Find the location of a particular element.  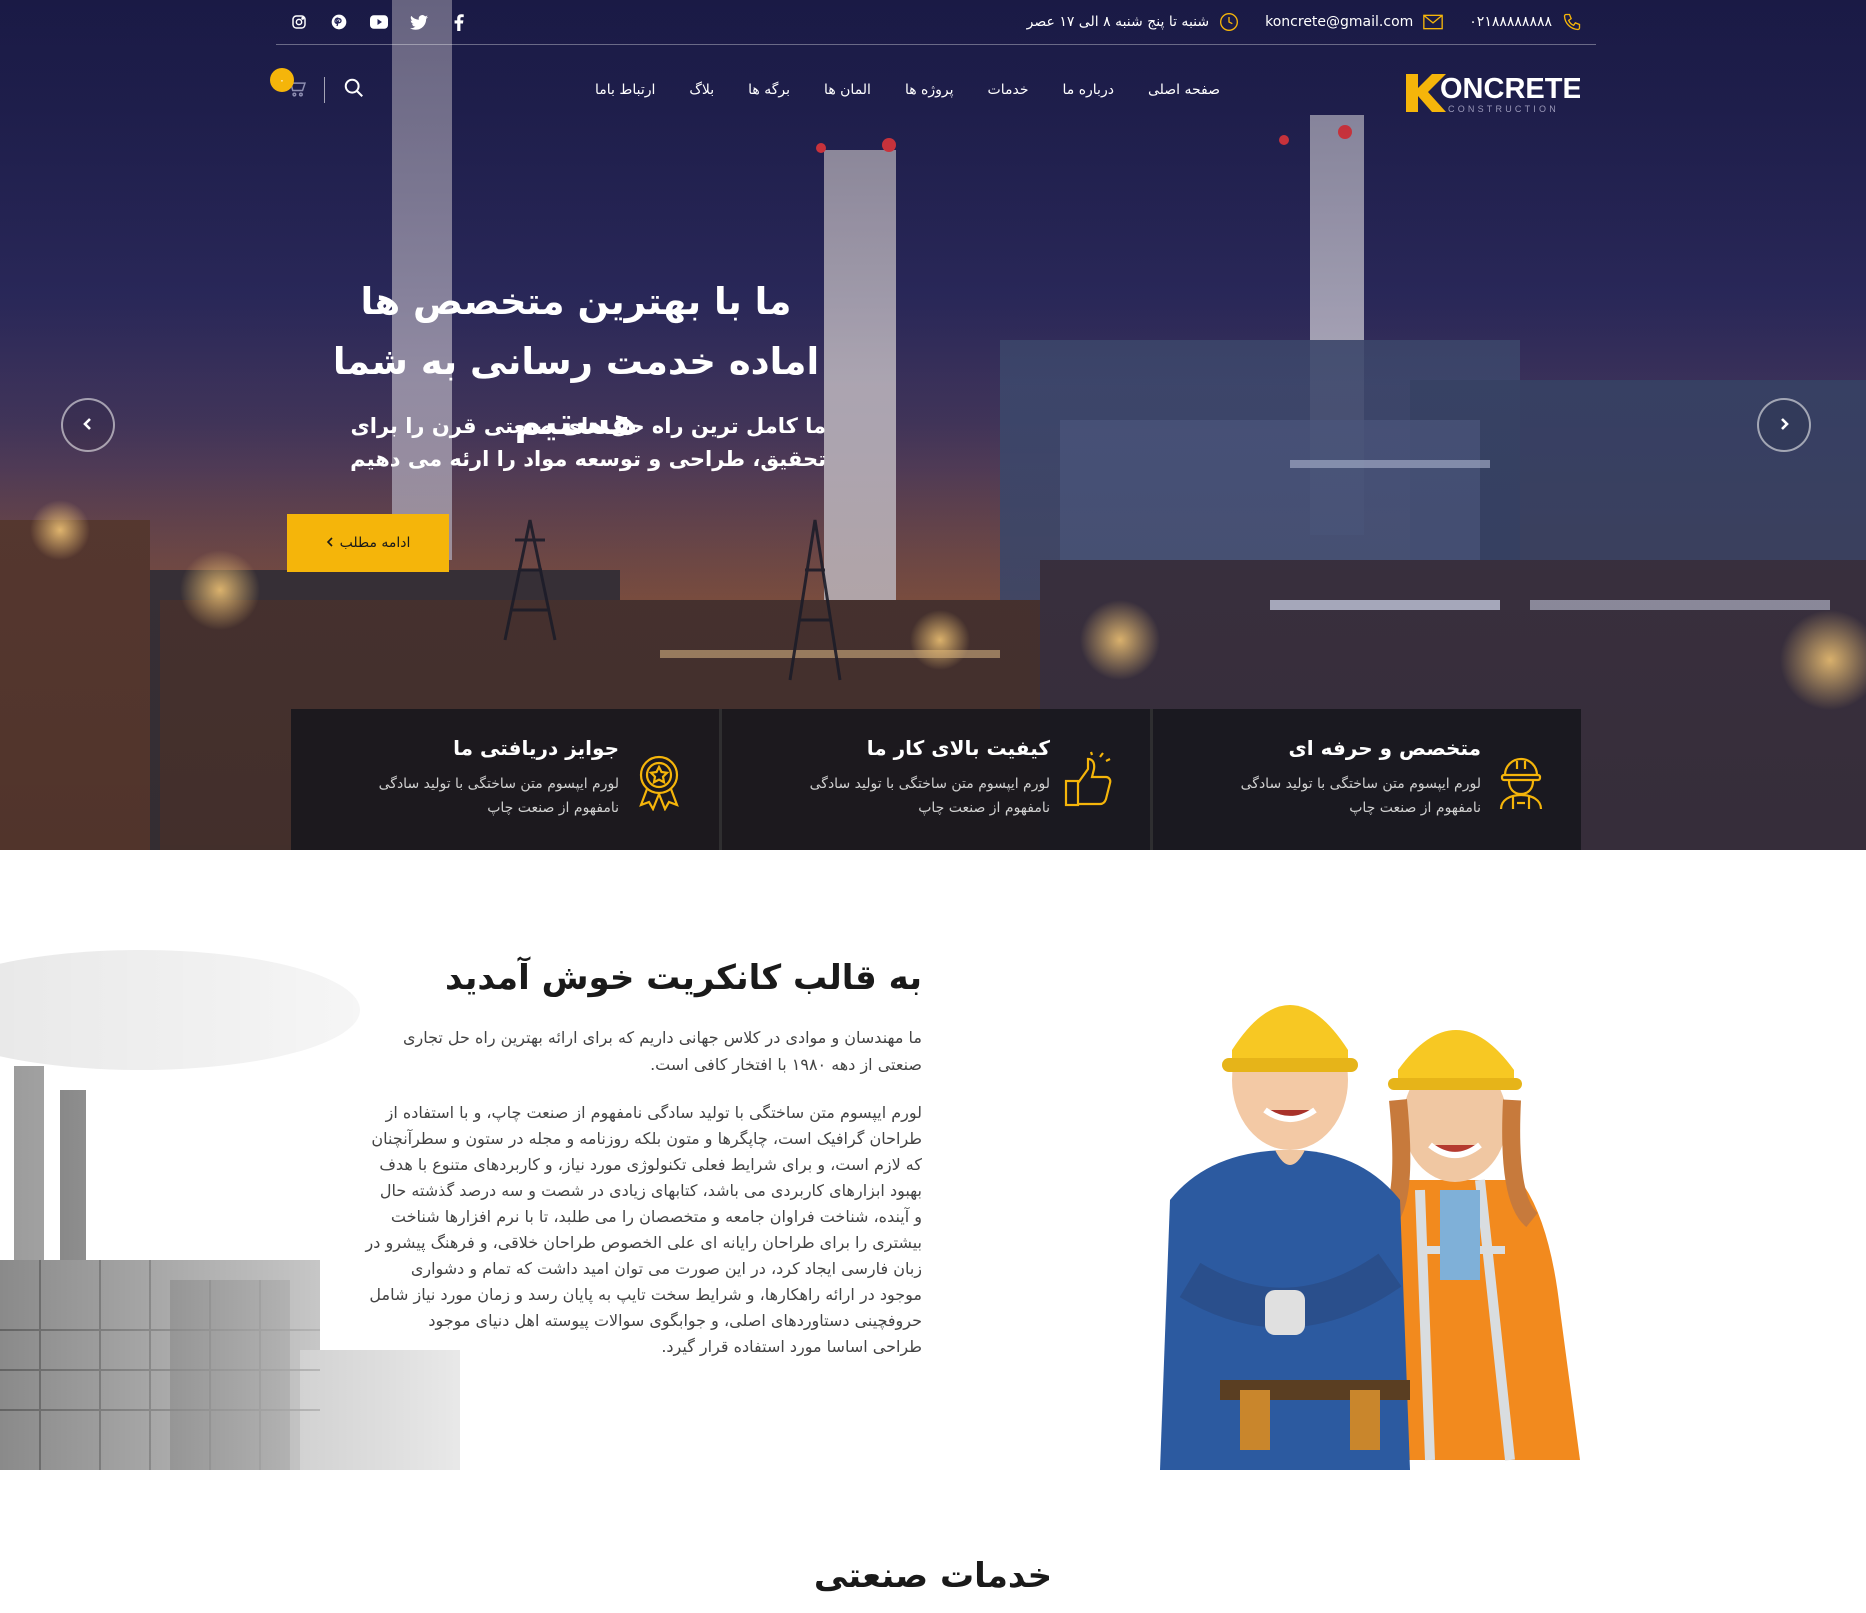

cart-button: ۰ is located at coordinates (293, 89).